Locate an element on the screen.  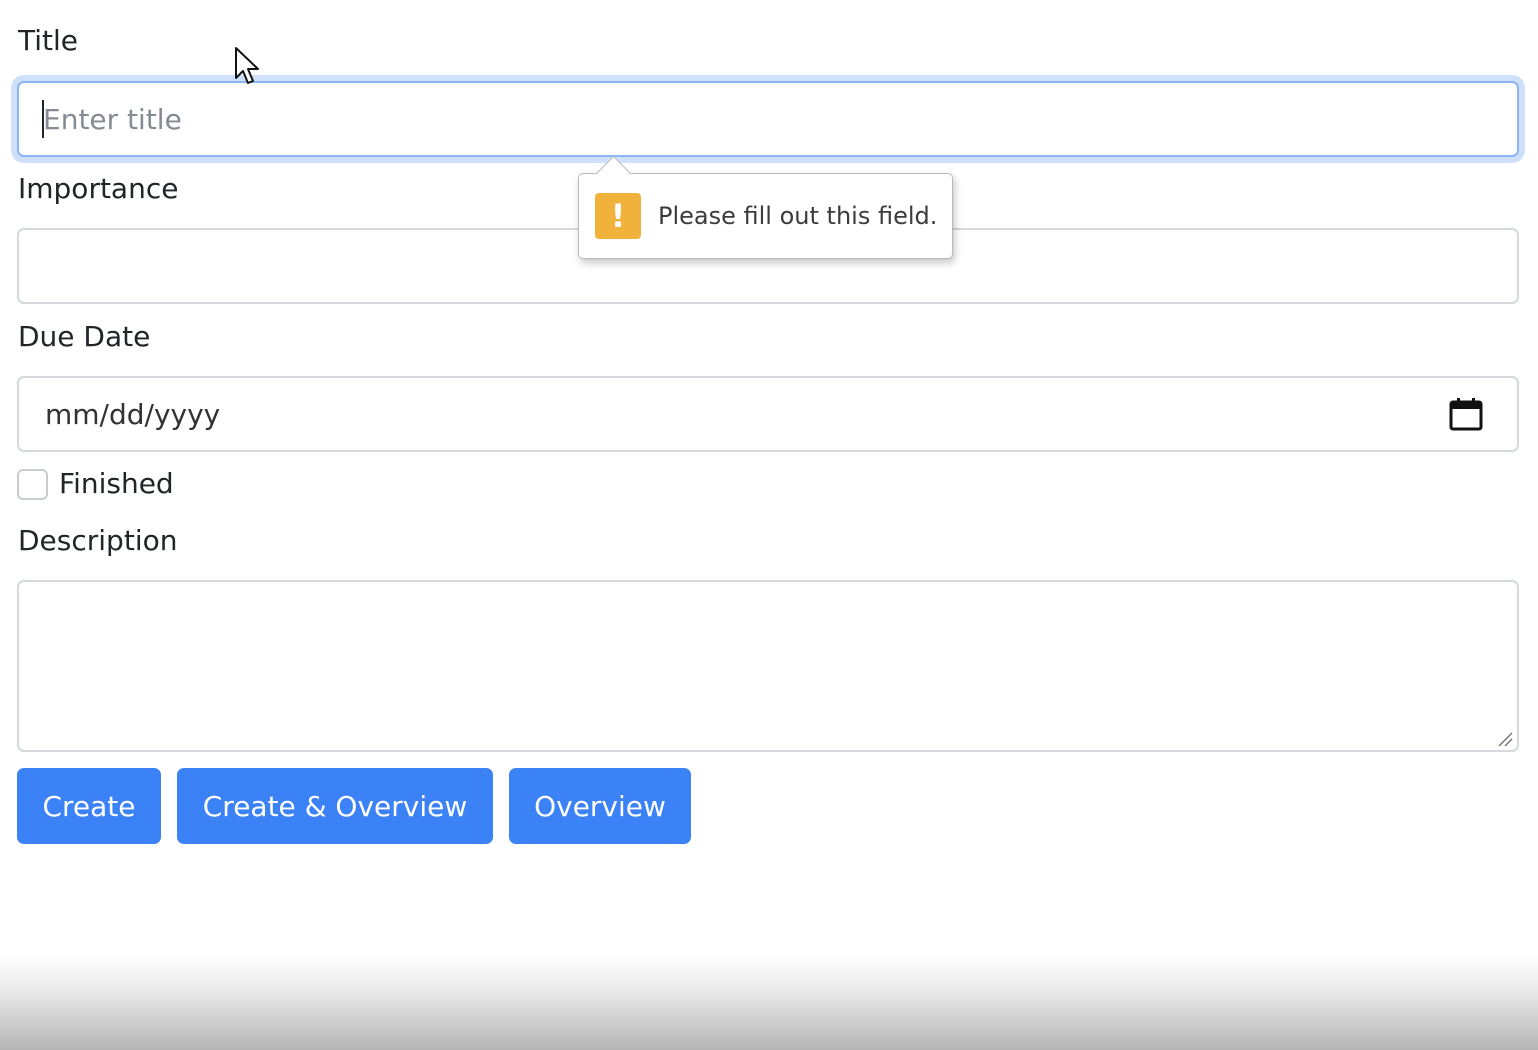
due-date-placeholder: mm/dd/yyyy is located at coordinates (133, 414).